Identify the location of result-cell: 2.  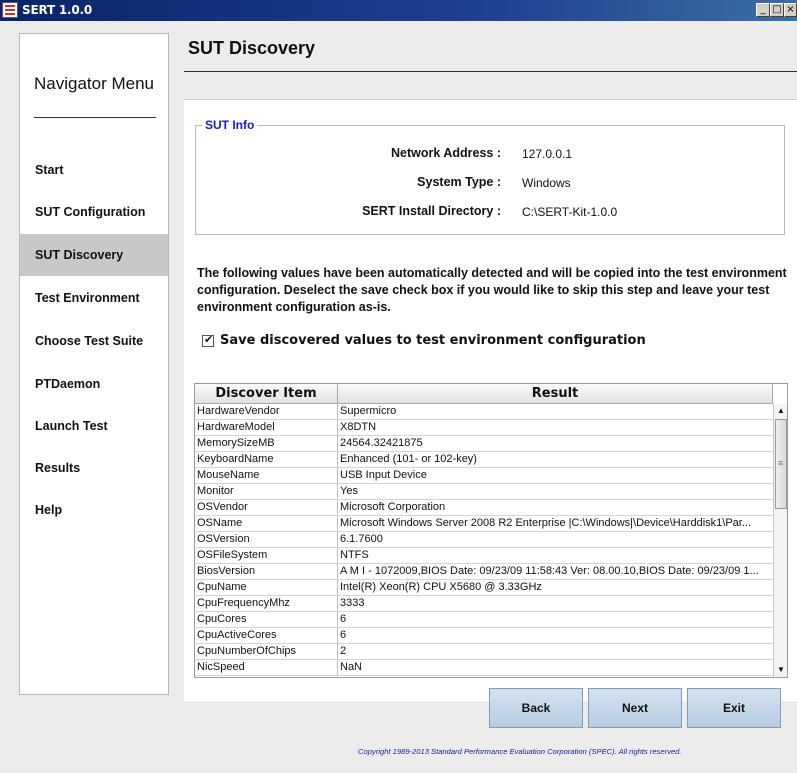
(343, 651).